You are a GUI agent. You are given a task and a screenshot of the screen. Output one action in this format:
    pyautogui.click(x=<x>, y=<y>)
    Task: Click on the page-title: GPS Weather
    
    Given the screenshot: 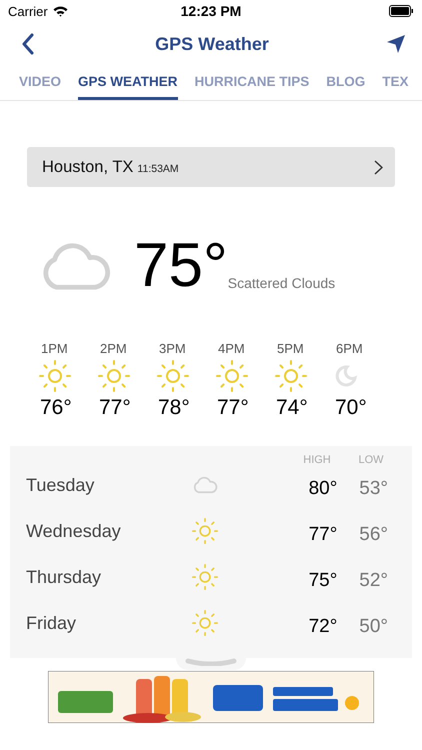 What is the action you would take?
    pyautogui.click(x=212, y=44)
    